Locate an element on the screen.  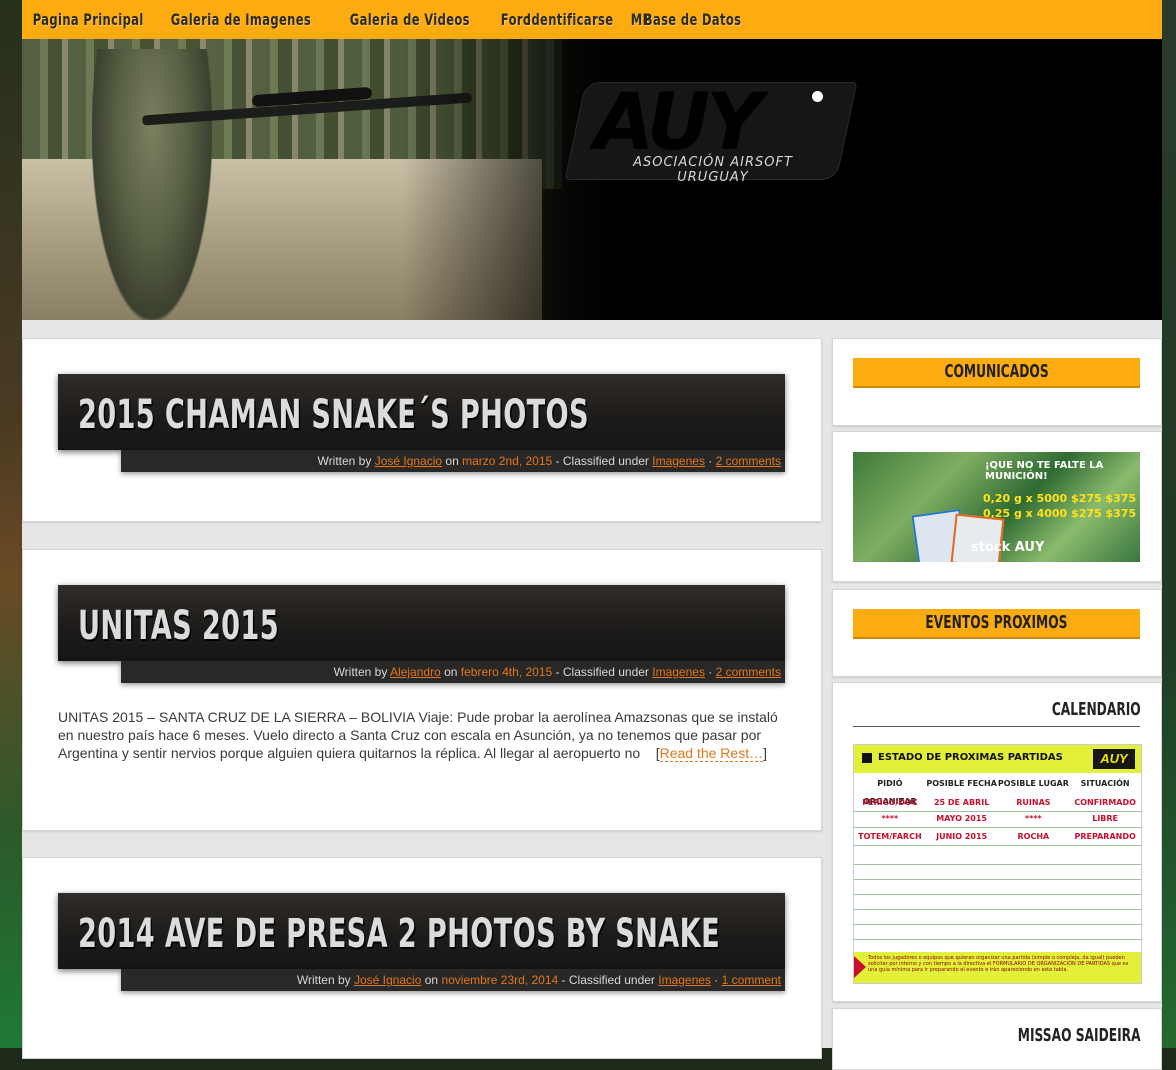
widget-title: COMUNICADOS is located at coordinates (996, 371).